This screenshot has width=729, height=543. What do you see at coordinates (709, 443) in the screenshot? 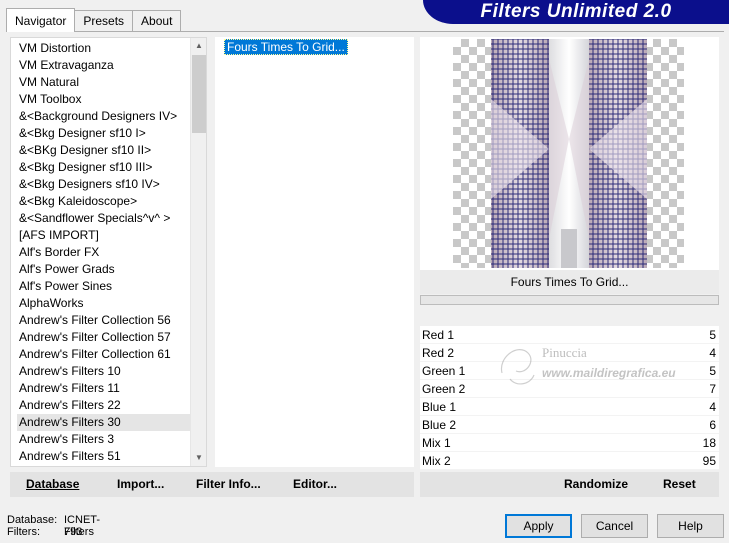
I see `parameter-value: 18` at bounding box center [709, 443].